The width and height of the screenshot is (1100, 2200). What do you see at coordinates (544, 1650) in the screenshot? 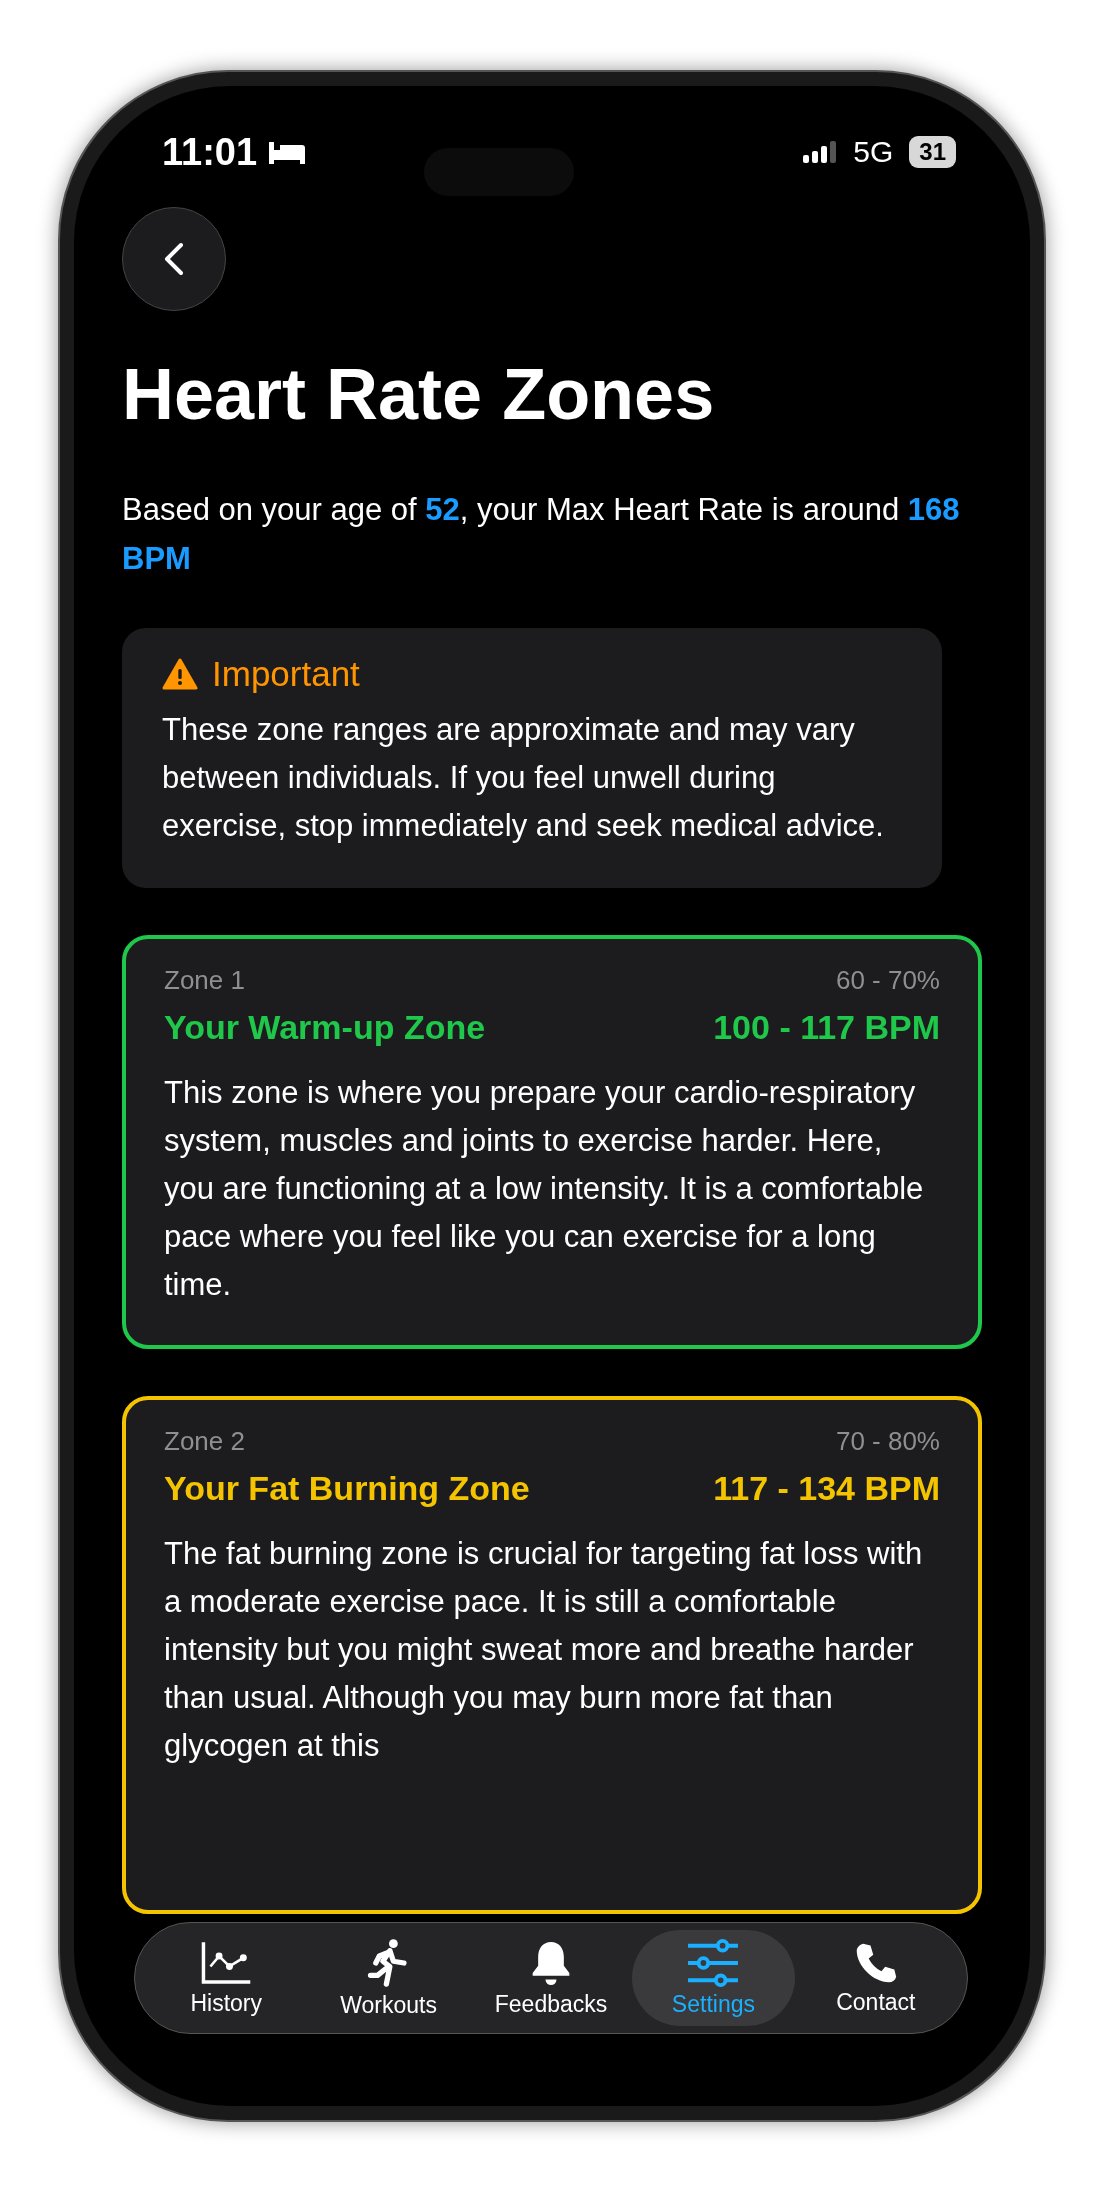
I see `zone-description: The fat burning zone is crucial for targeting fat loss with a moderate exercise pace. It is still a comfortable intensity but you might sweat more and breathe harder than usual. Although you may burn more fat than glycogen at this` at bounding box center [544, 1650].